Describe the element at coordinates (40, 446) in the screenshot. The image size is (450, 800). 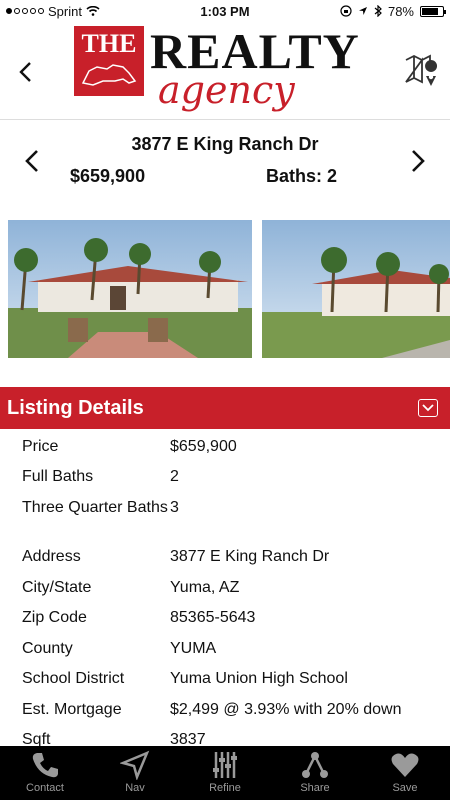
I see `detail-label: Price` at that location.